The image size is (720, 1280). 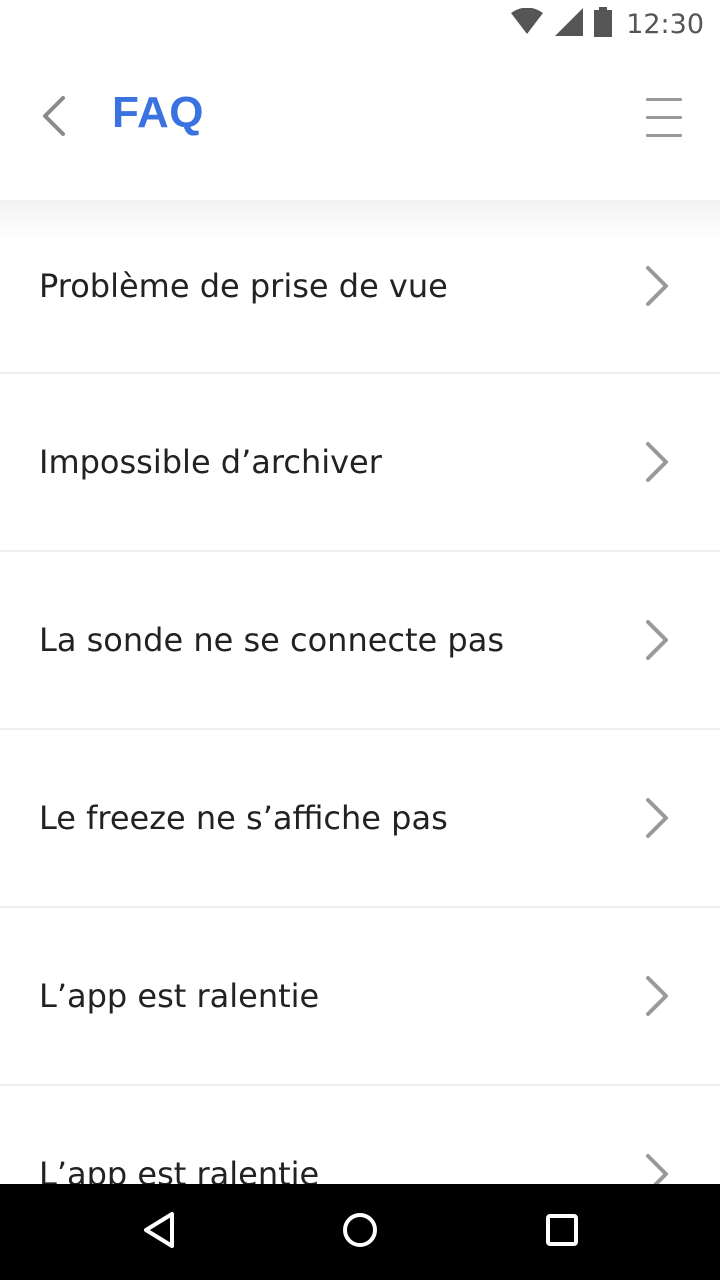 I want to click on faq-item-sonde: La sonde ne se connecte pas, so click(x=360, y=641).